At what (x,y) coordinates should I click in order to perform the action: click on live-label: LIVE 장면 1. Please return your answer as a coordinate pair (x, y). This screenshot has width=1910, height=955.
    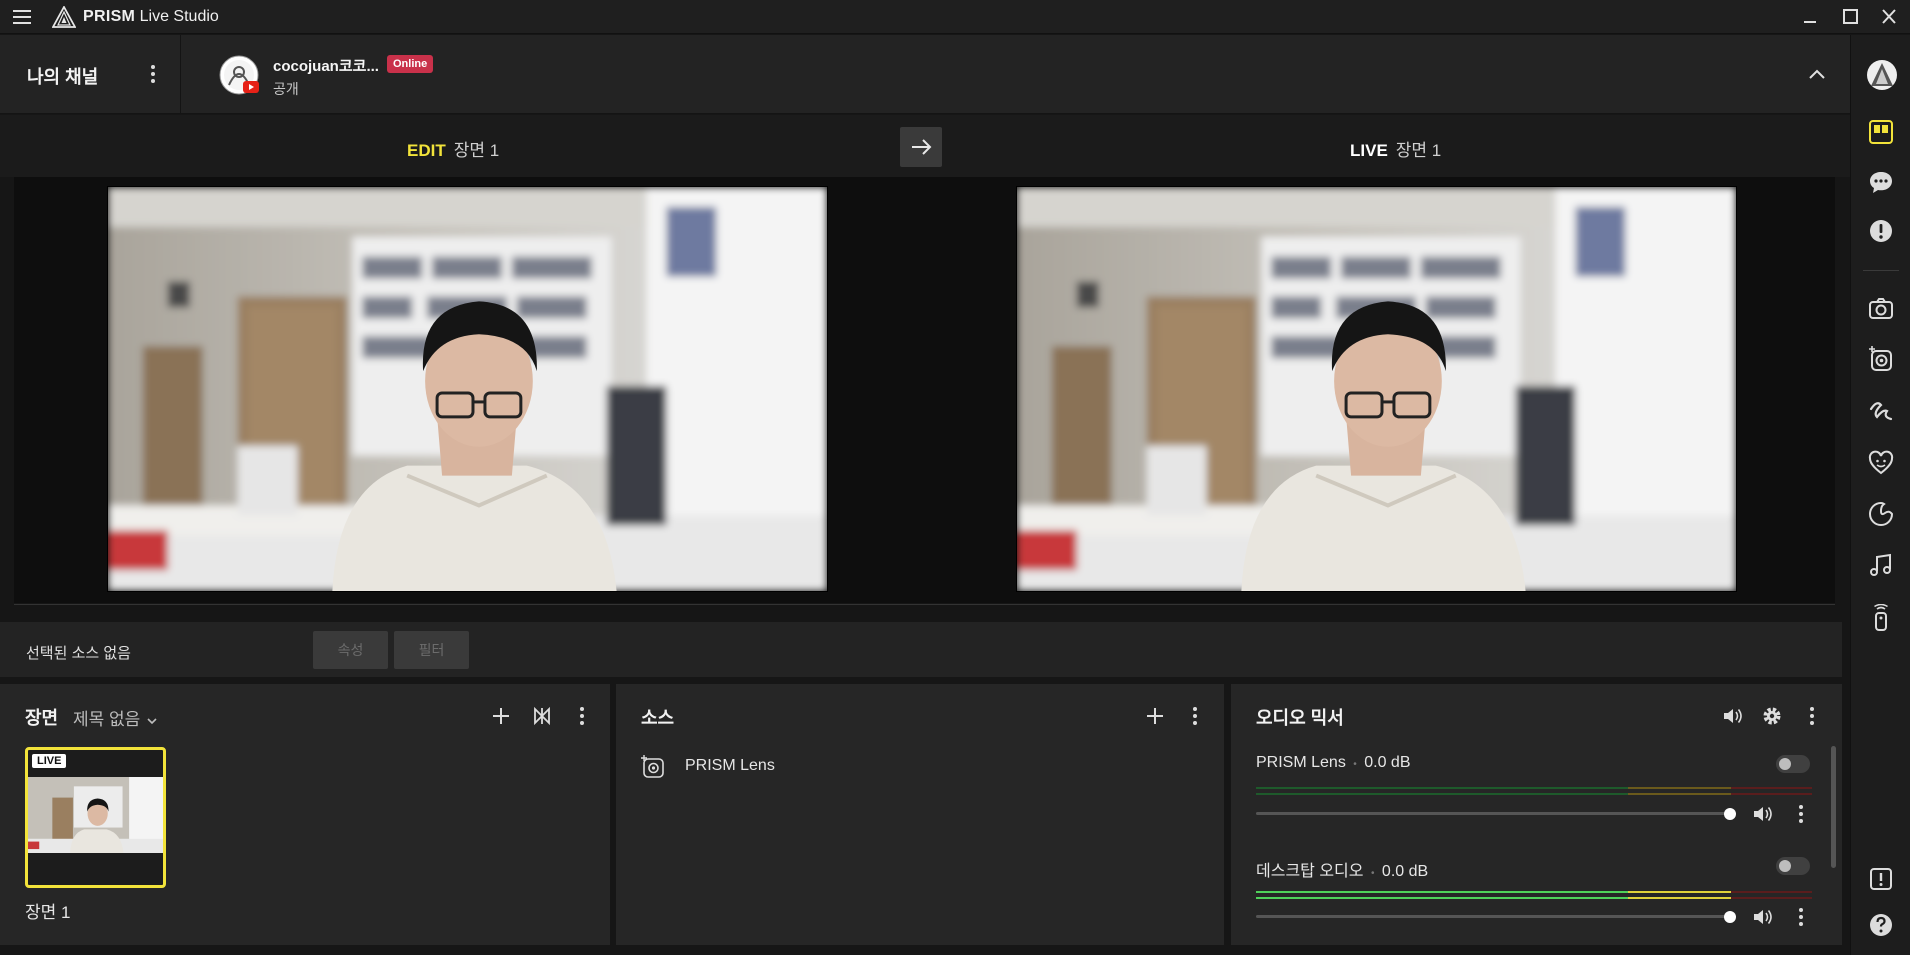
    Looking at the image, I should click on (1395, 148).